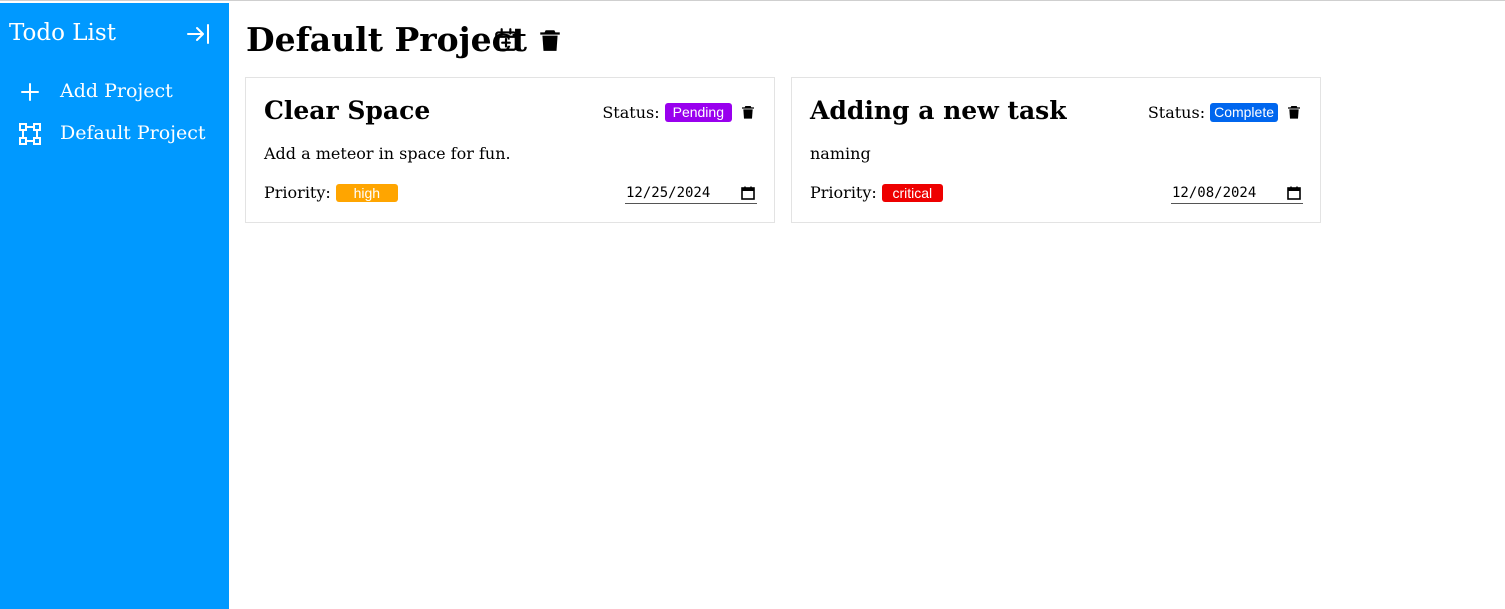 The height and width of the screenshot is (609, 1505). I want to click on priority-group: Priority: critical, so click(876, 192).